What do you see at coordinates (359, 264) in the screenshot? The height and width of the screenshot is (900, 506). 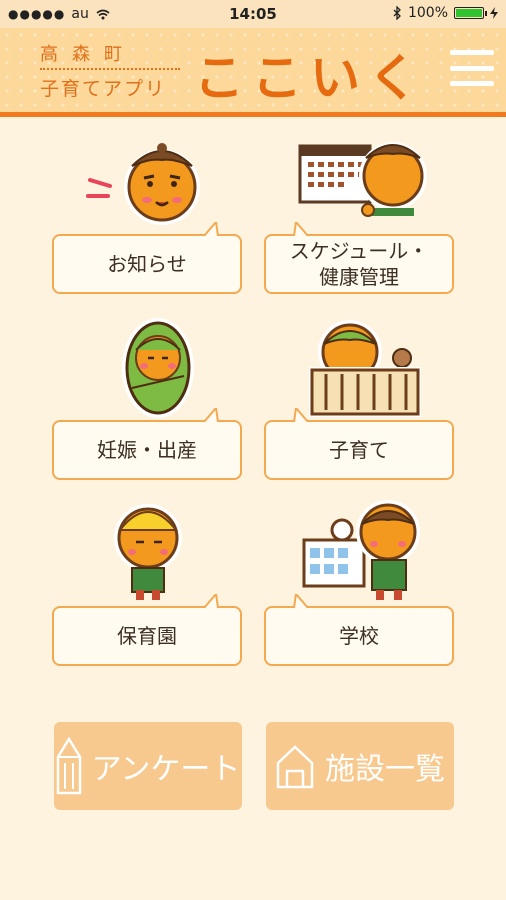 I see `schedule-health-label: スケジュール・ 健康管理` at bounding box center [359, 264].